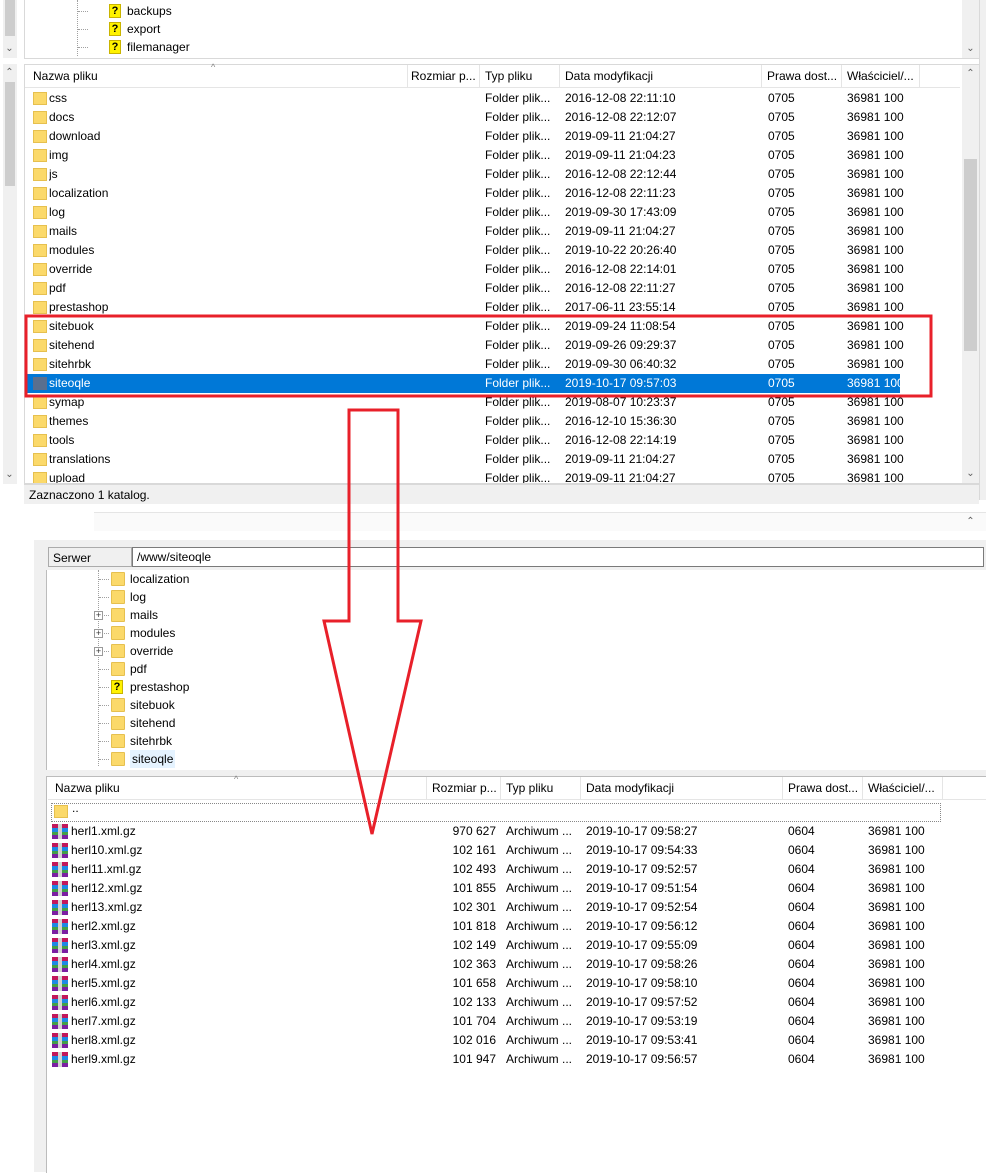  What do you see at coordinates (478, 356) in the screenshot?
I see `highlight-rectangle` at bounding box center [478, 356].